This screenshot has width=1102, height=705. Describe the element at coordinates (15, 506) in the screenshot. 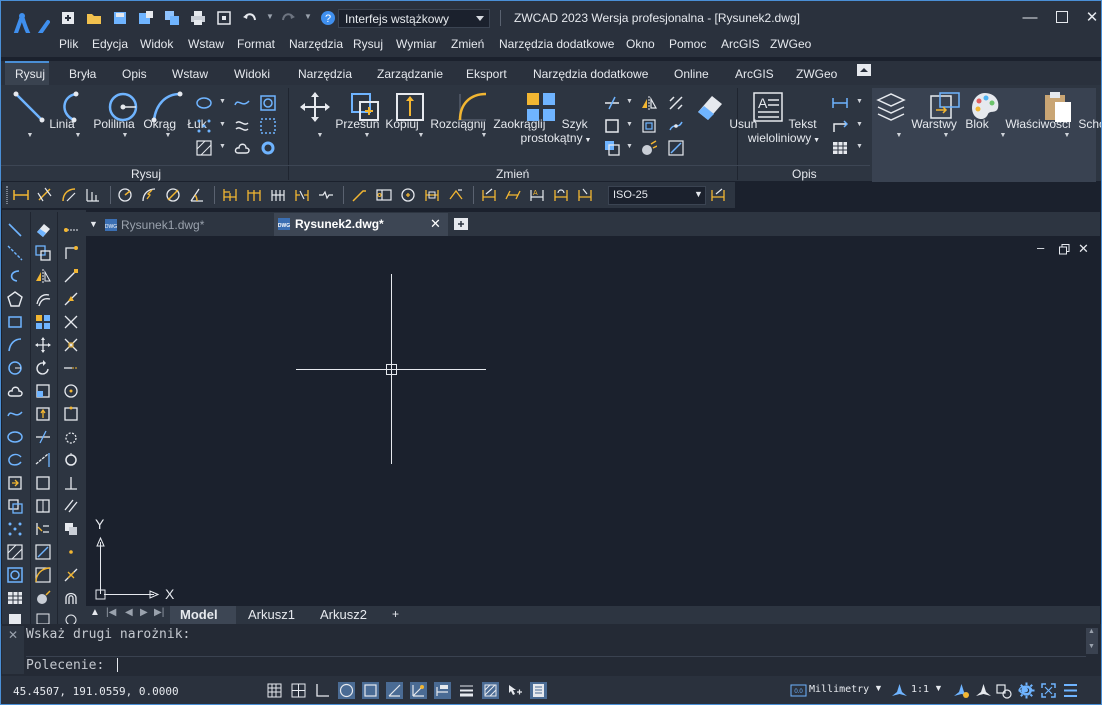

I see `make-block-icon` at that location.